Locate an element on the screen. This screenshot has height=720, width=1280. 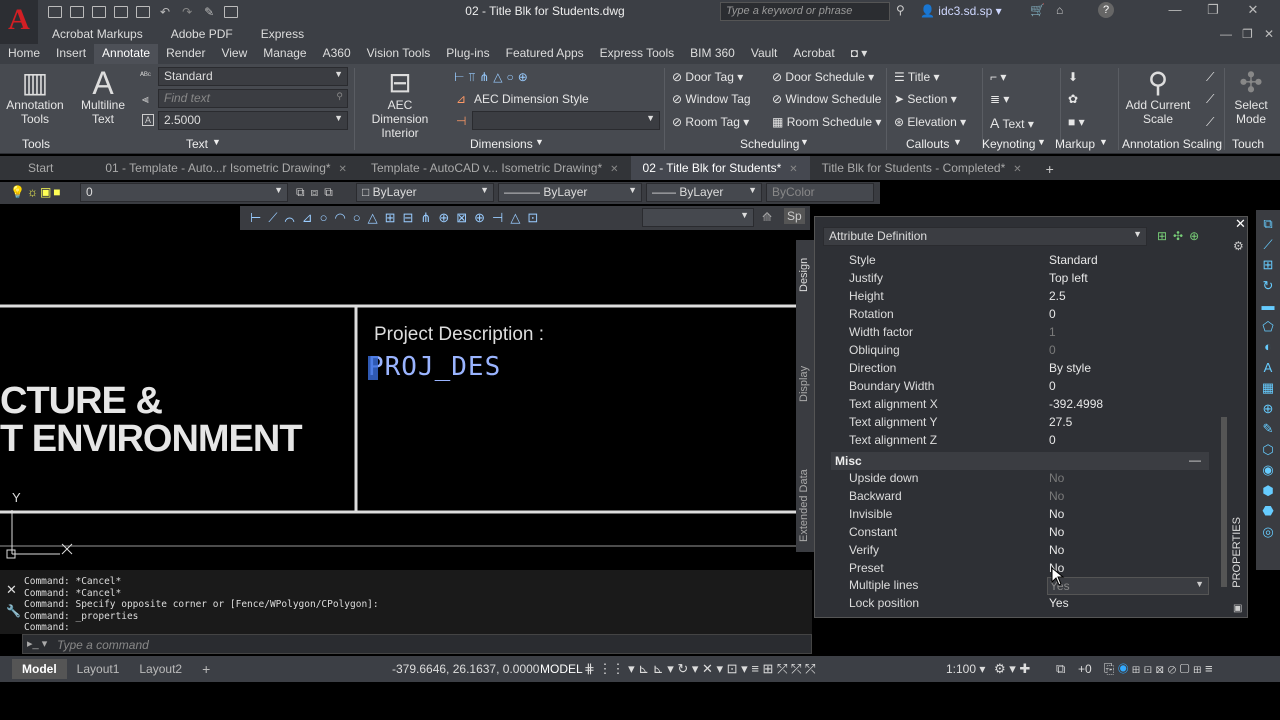
window-tag-button: ⊘ Window Tag is located at coordinates (711, 99).